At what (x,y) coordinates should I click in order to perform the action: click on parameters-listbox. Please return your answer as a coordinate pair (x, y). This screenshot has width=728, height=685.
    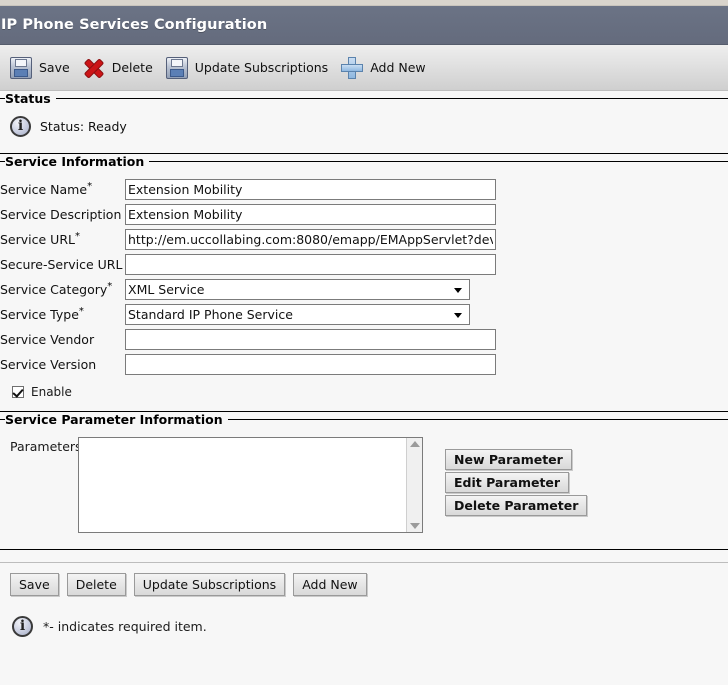
    Looking at the image, I should click on (250, 485).